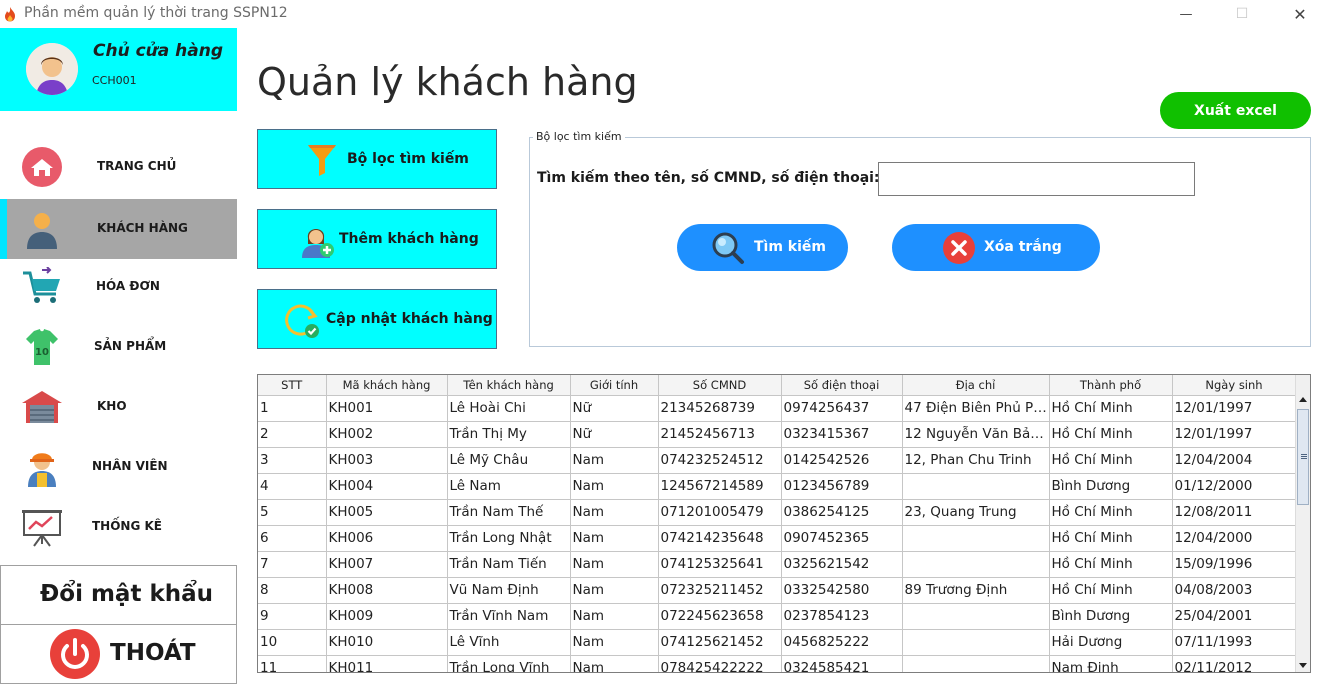 This screenshot has width=1330, height=692. What do you see at coordinates (118, 654) in the screenshot?
I see `logout-button: THOÁT` at bounding box center [118, 654].